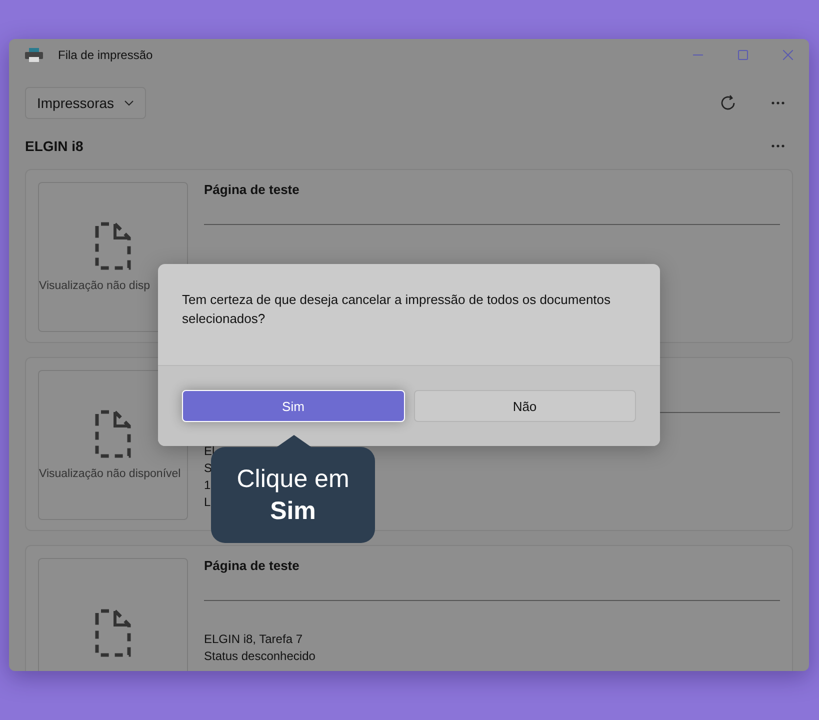 The height and width of the screenshot is (720, 819). I want to click on printers-dropdown: Impressoras, so click(85, 103).